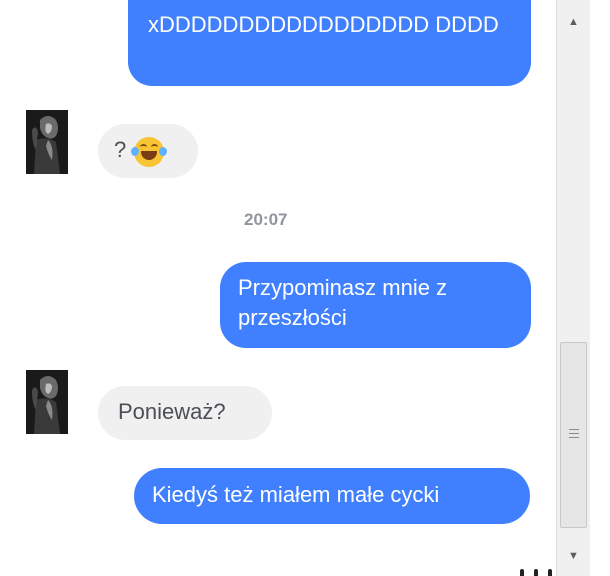 The image size is (610, 576). What do you see at coordinates (172, 411) in the screenshot?
I see `message-text: Ponieważ?` at bounding box center [172, 411].